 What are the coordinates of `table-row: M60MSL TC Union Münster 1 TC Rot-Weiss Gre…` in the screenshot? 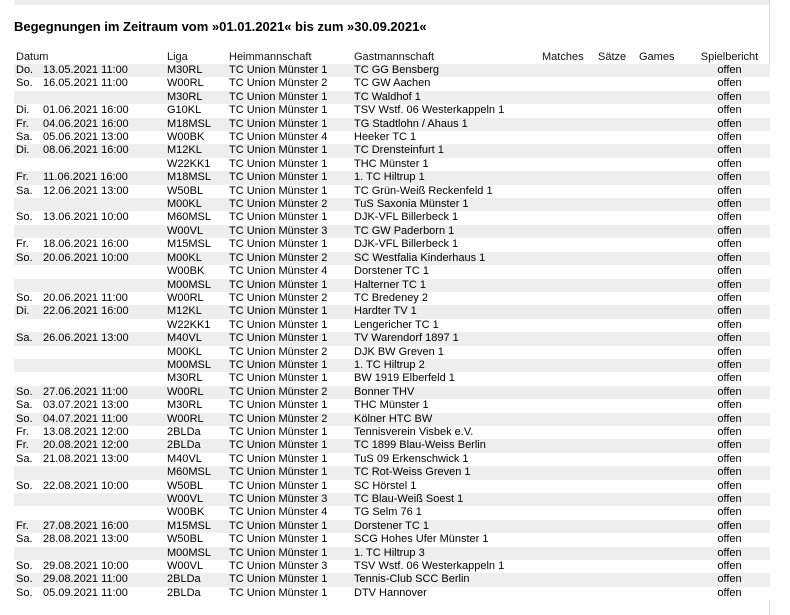 It's located at (392, 473).